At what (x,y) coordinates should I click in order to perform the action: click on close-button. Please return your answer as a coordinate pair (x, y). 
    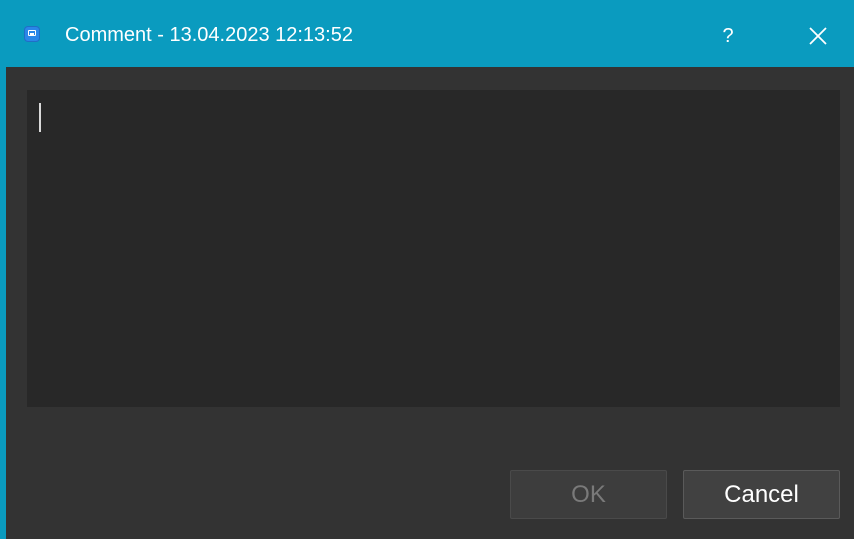
    Looking at the image, I should click on (818, 36).